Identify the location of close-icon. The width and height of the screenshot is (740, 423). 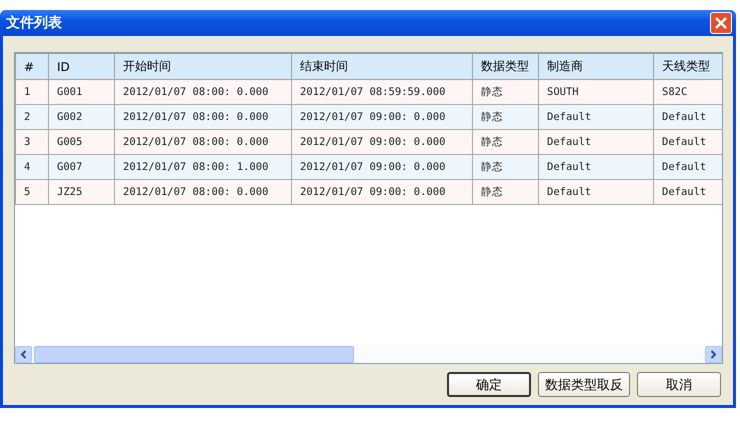
(721, 23).